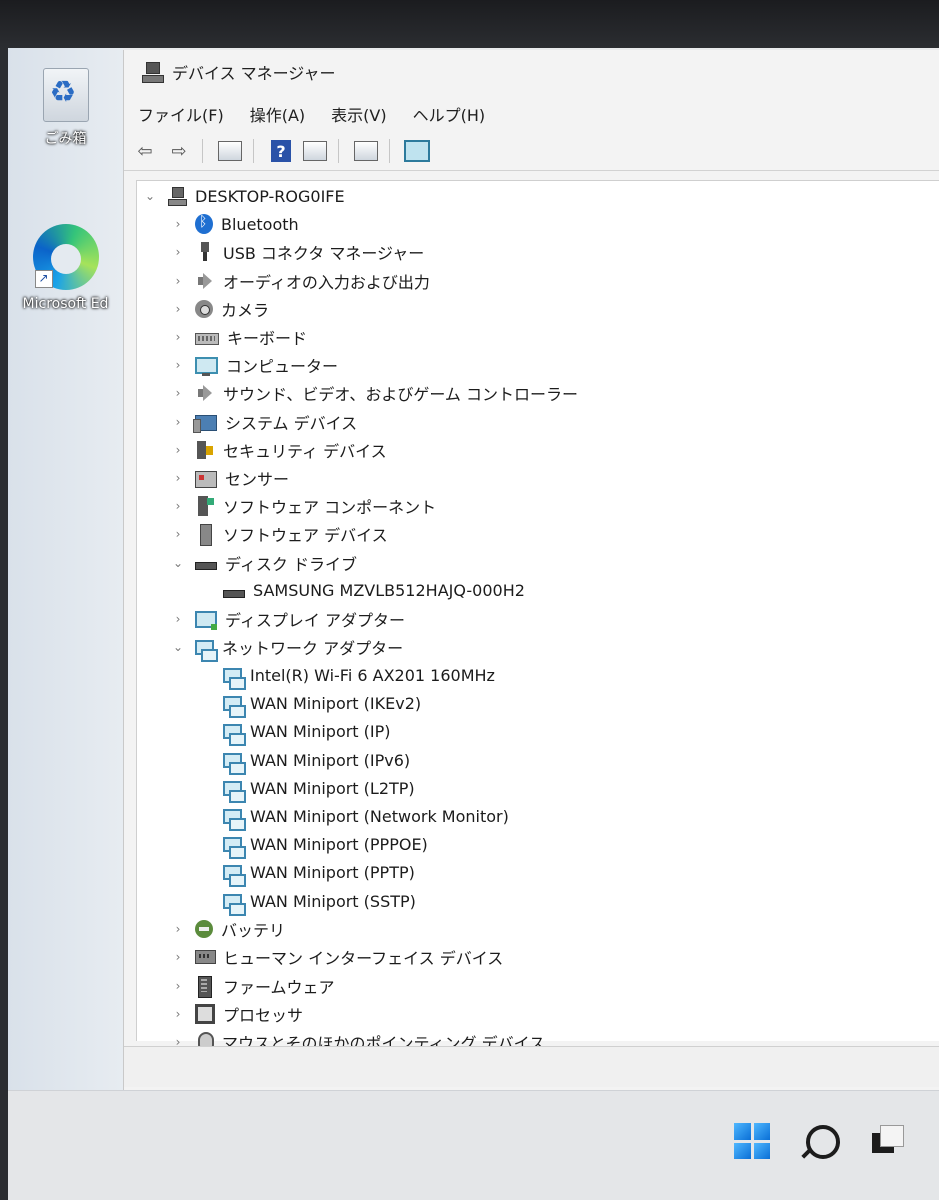 The width and height of the screenshot is (939, 1200). I want to click on show-hide-console-tree-button, so click(230, 151).